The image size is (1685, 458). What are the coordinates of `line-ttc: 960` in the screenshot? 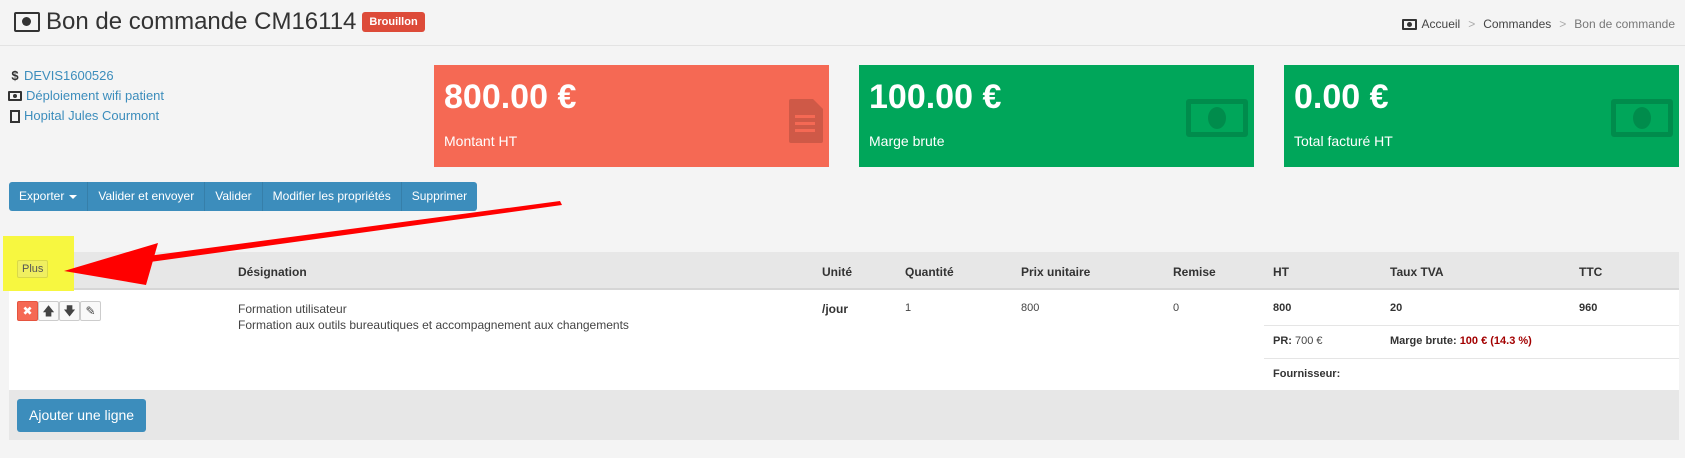 It's located at (1588, 308).